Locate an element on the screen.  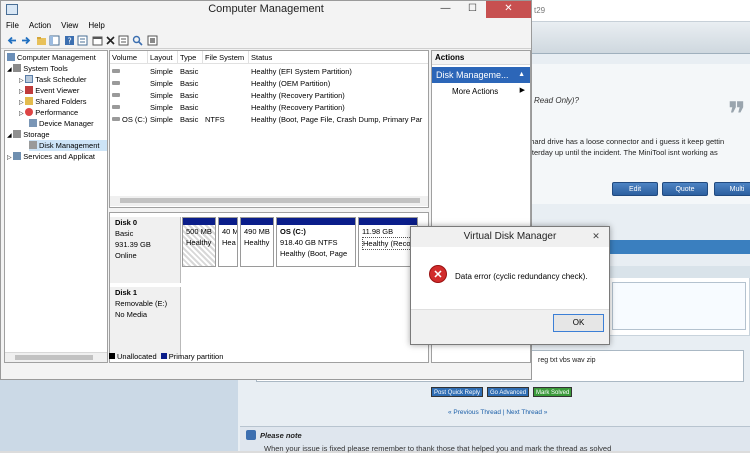
browser-address-bar: t29 is located at coordinates (640, 11).